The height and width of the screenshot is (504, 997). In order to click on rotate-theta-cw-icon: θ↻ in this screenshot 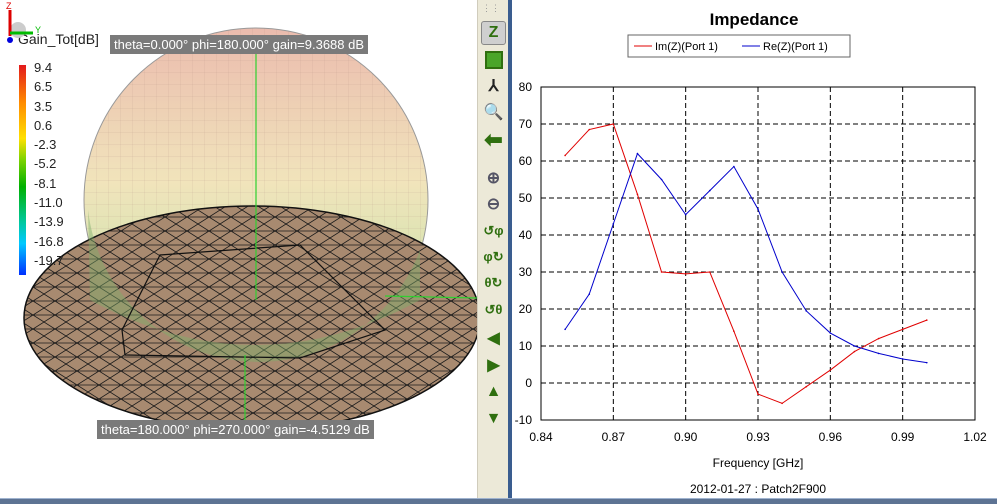, I will do `click(493, 282)`.